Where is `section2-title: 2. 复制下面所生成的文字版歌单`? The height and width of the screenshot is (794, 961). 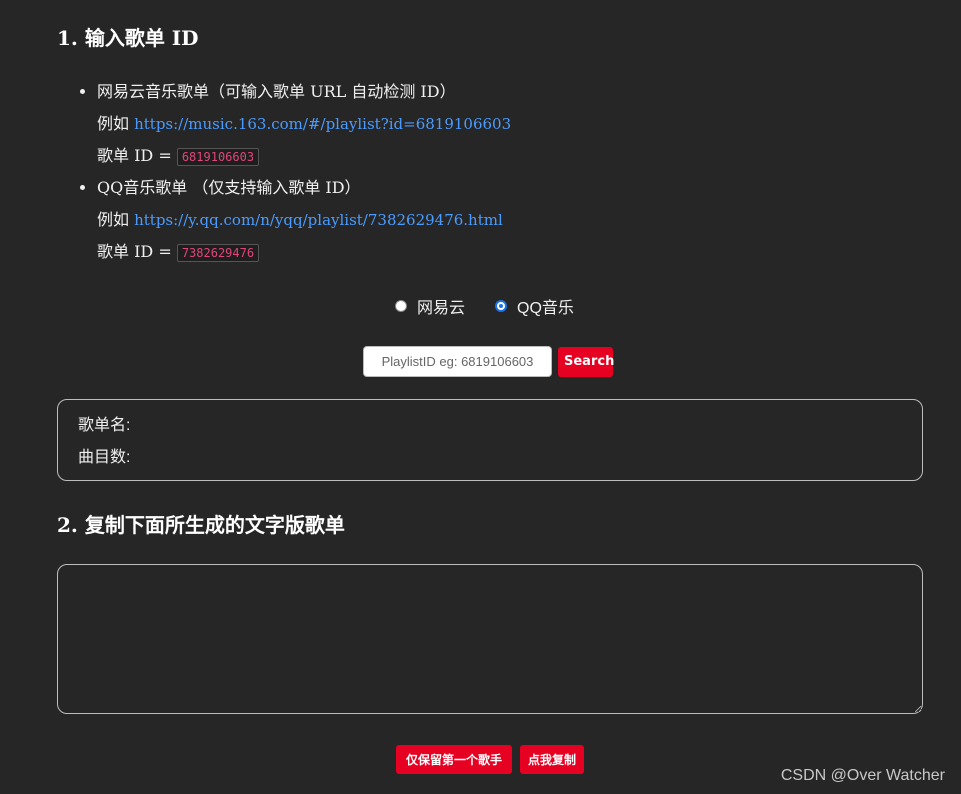 section2-title: 2. 复制下面所生成的文字版歌单 is located at coordinates (201, 525).